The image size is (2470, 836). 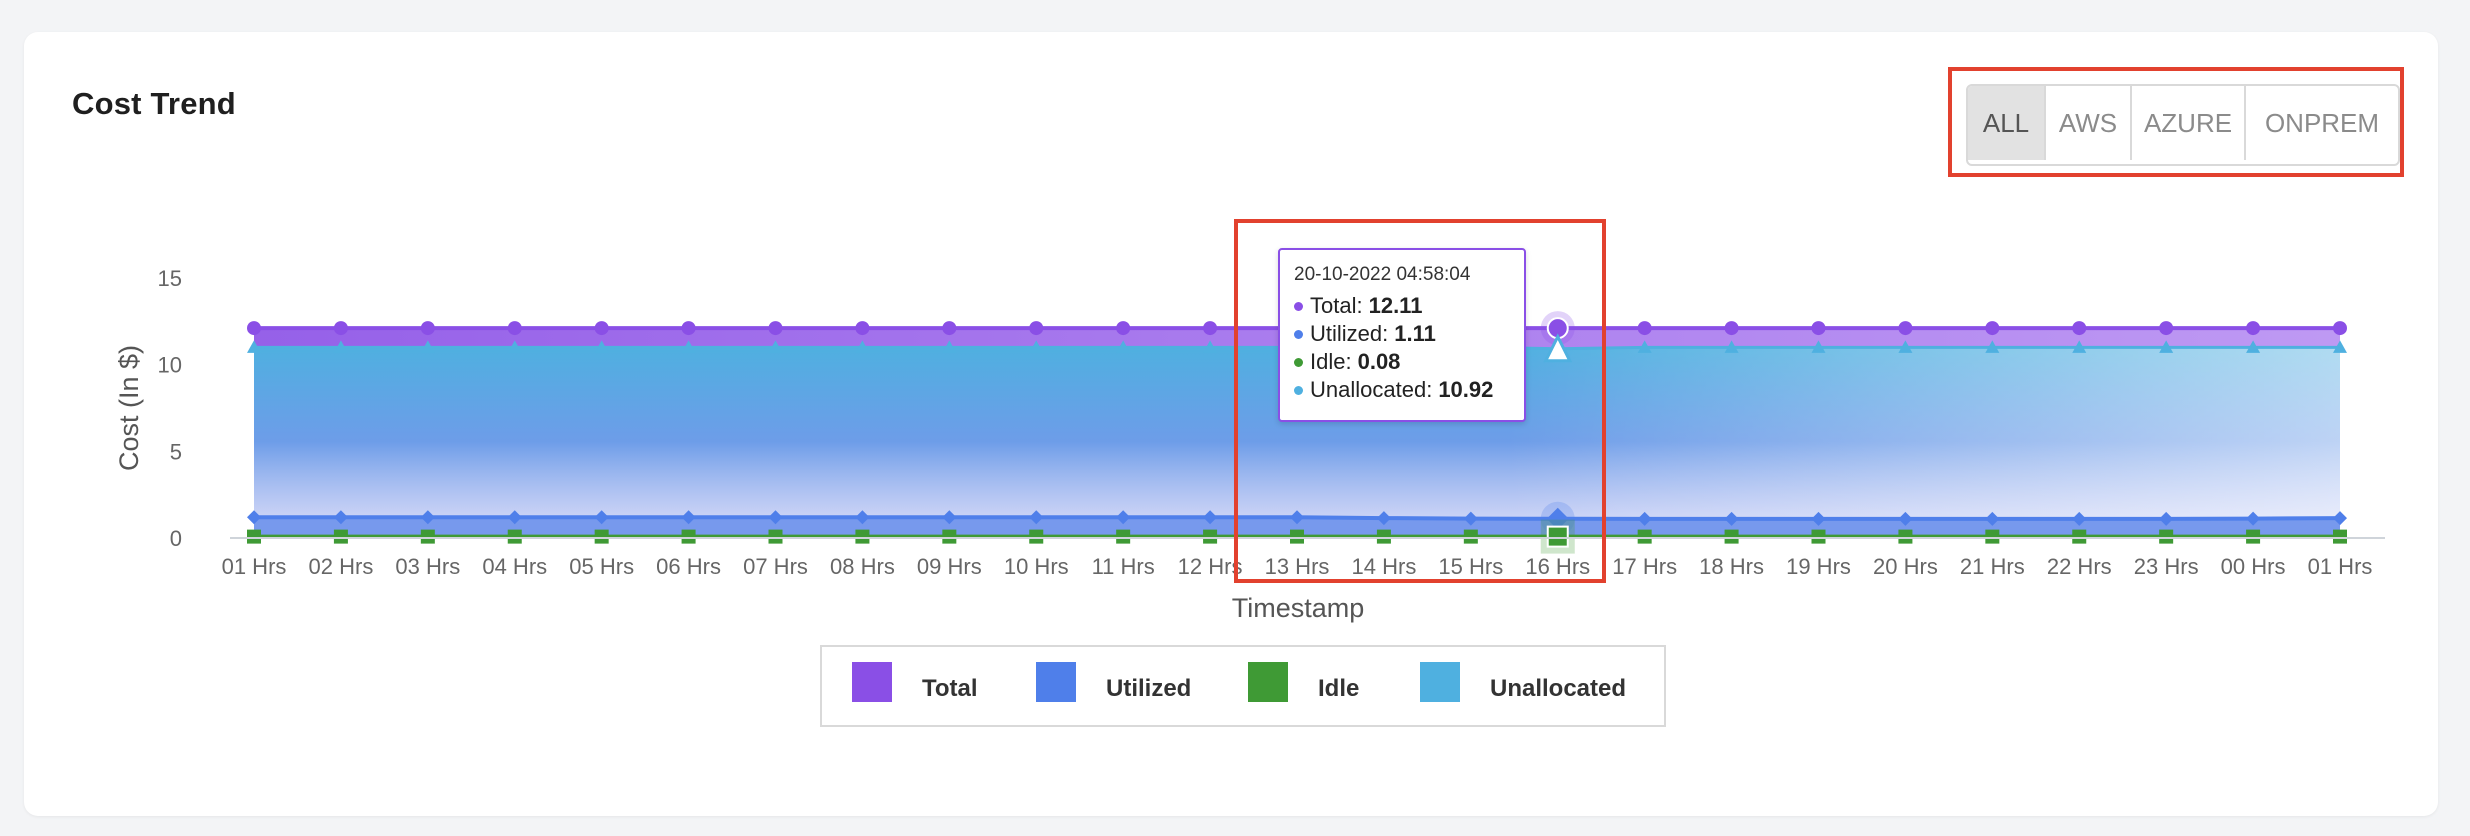 What do you see at coordinates (872, 682) in the screenshot?
I see `total-swatch-icon` at bounding box center [872, 682].